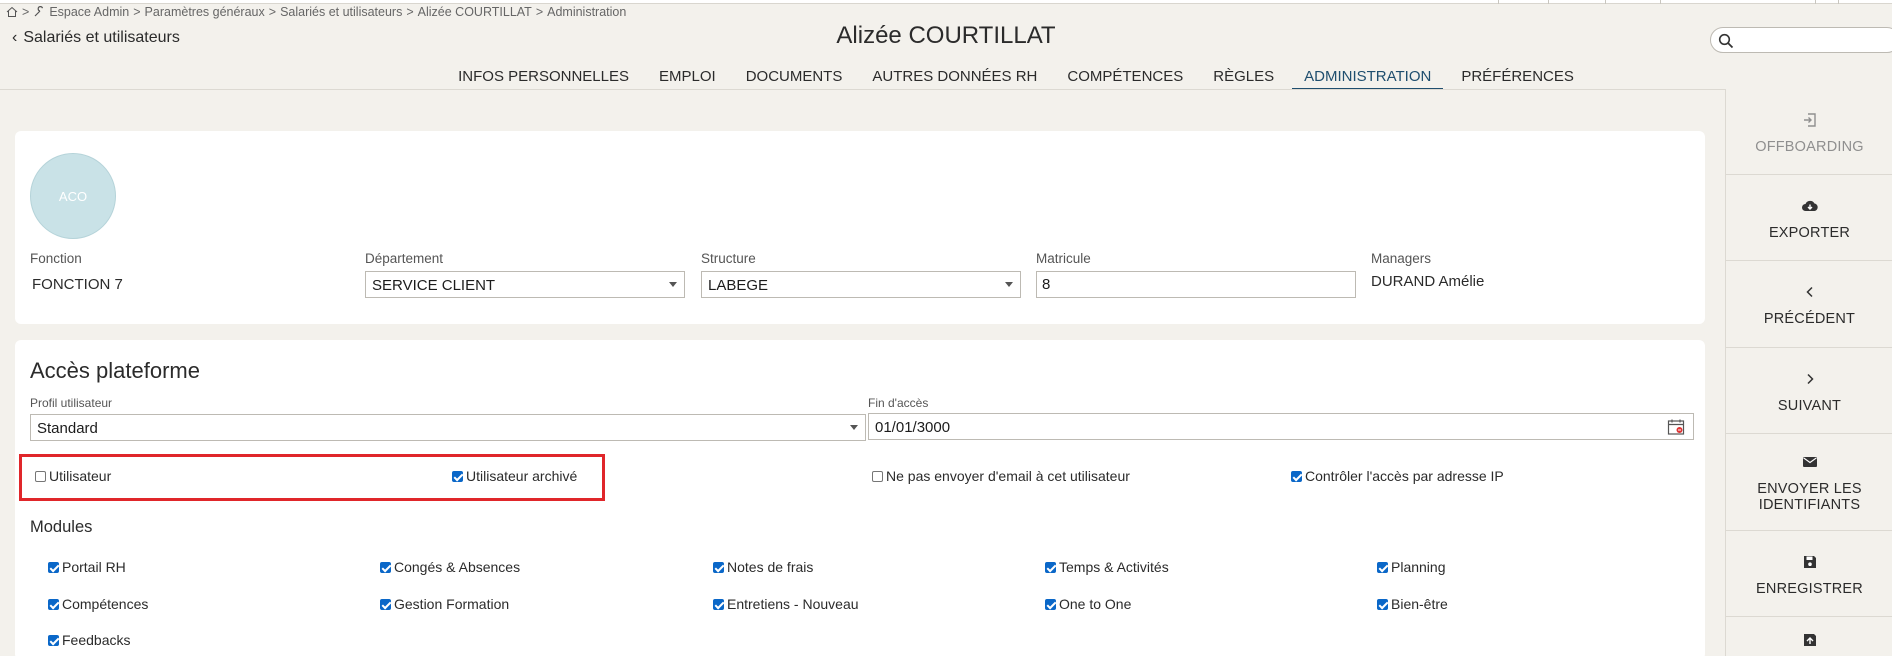 The width and height of the screenshot is (1892, 656). Describe the element at coordinates (786, 604) in the screenshot. I see `module-entretiens-checkbox: Entretiens - Nouveau` at that location.